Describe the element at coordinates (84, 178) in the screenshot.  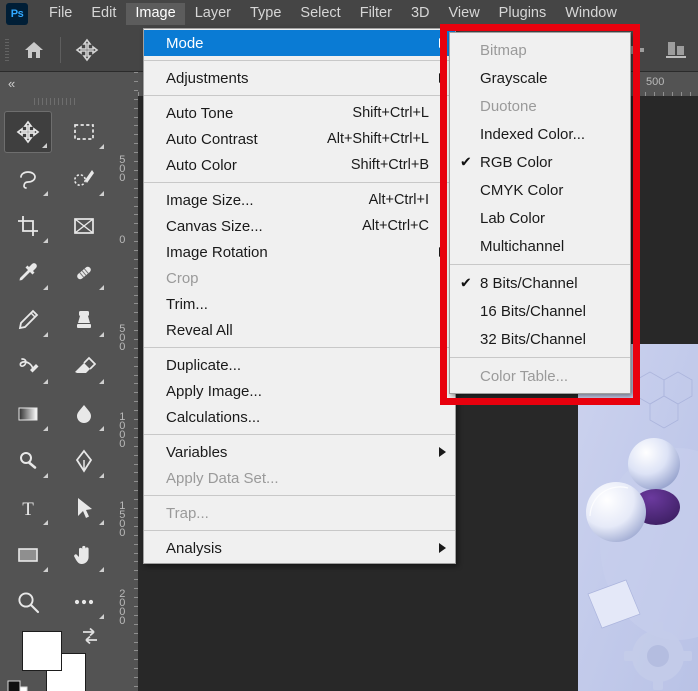
I see `object-selection-tool` at that location.